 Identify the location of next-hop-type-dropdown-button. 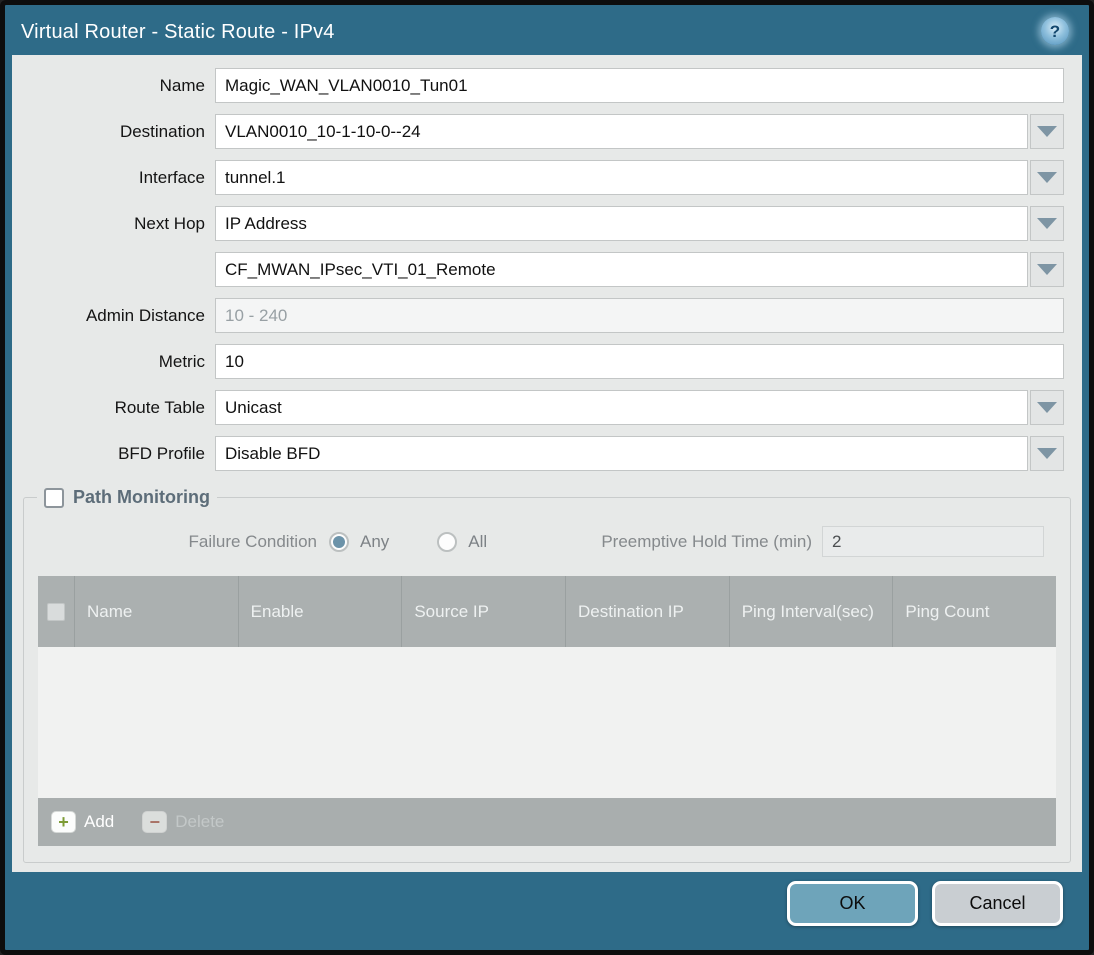
(1047, 223).